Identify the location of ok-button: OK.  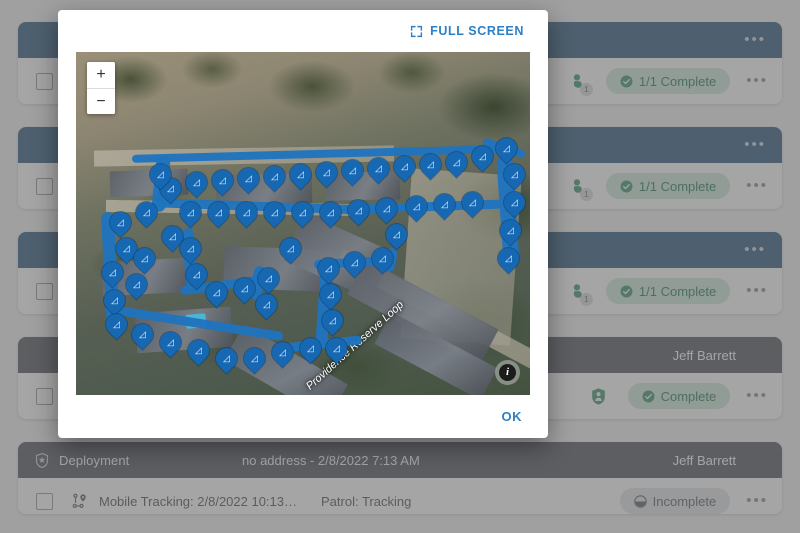
(512, 416).